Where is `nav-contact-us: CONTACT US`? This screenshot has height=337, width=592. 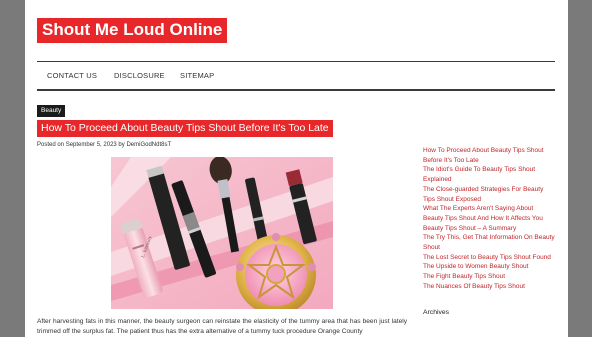 nav-contact-us: CONTACT US is located at coordinates (72, 75).